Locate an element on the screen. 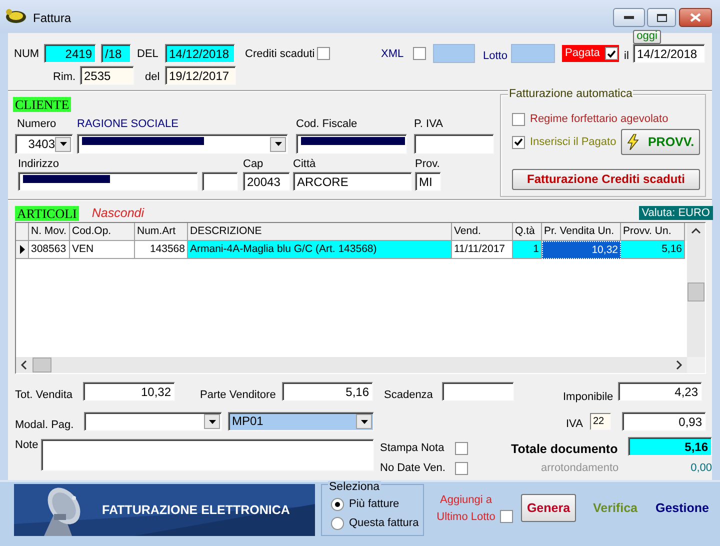 This screenshot has width=720, height=546. hide-link: Nascondi is located at coordinates (118, 213).